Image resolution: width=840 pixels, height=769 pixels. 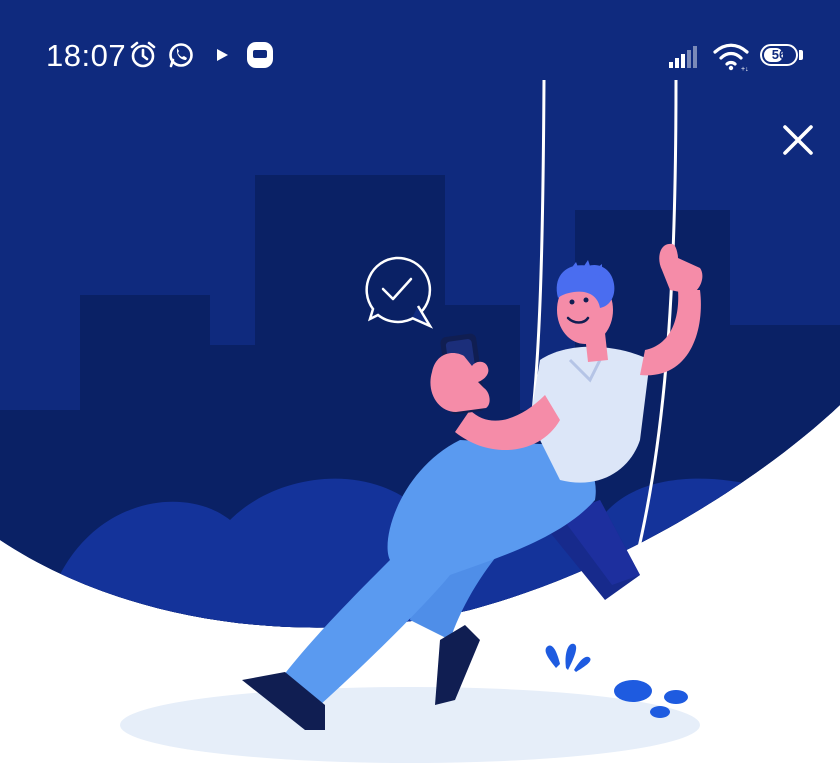 I want to click on battery-icon: 56, so click(x=779, y=55).